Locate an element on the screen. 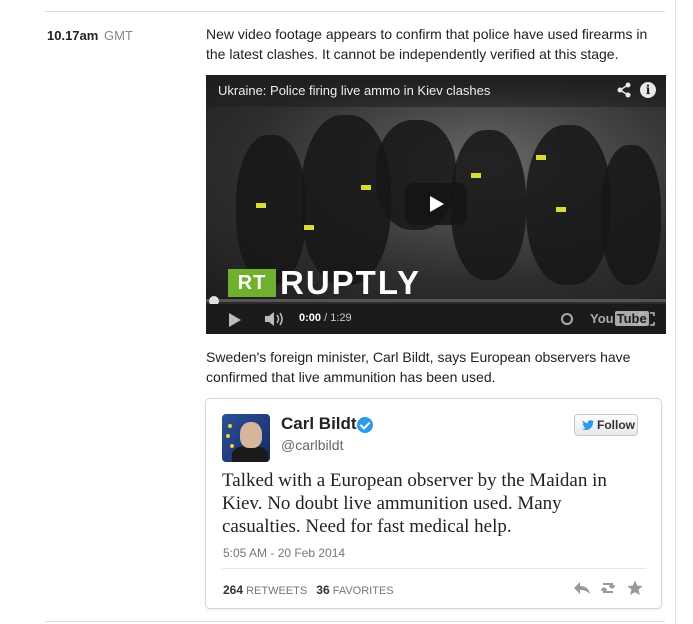 This screenshot has width=693, height=624. retweets-count: 264 is located at coordinates (233, 590).